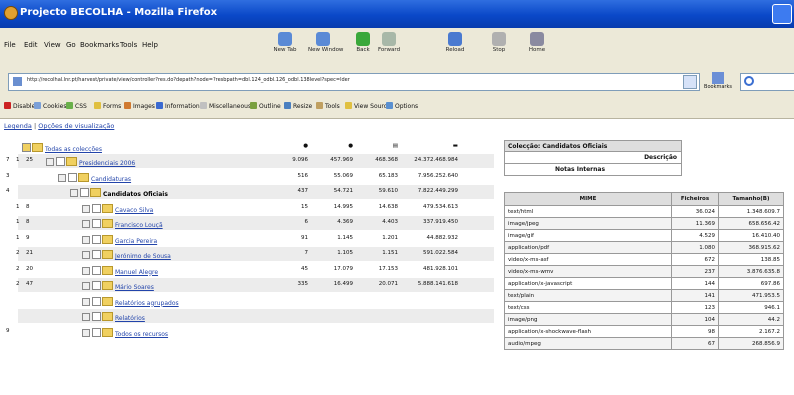 The image size is (794, 395). I want to click on menu-tools: Tools, so click(128, 45).